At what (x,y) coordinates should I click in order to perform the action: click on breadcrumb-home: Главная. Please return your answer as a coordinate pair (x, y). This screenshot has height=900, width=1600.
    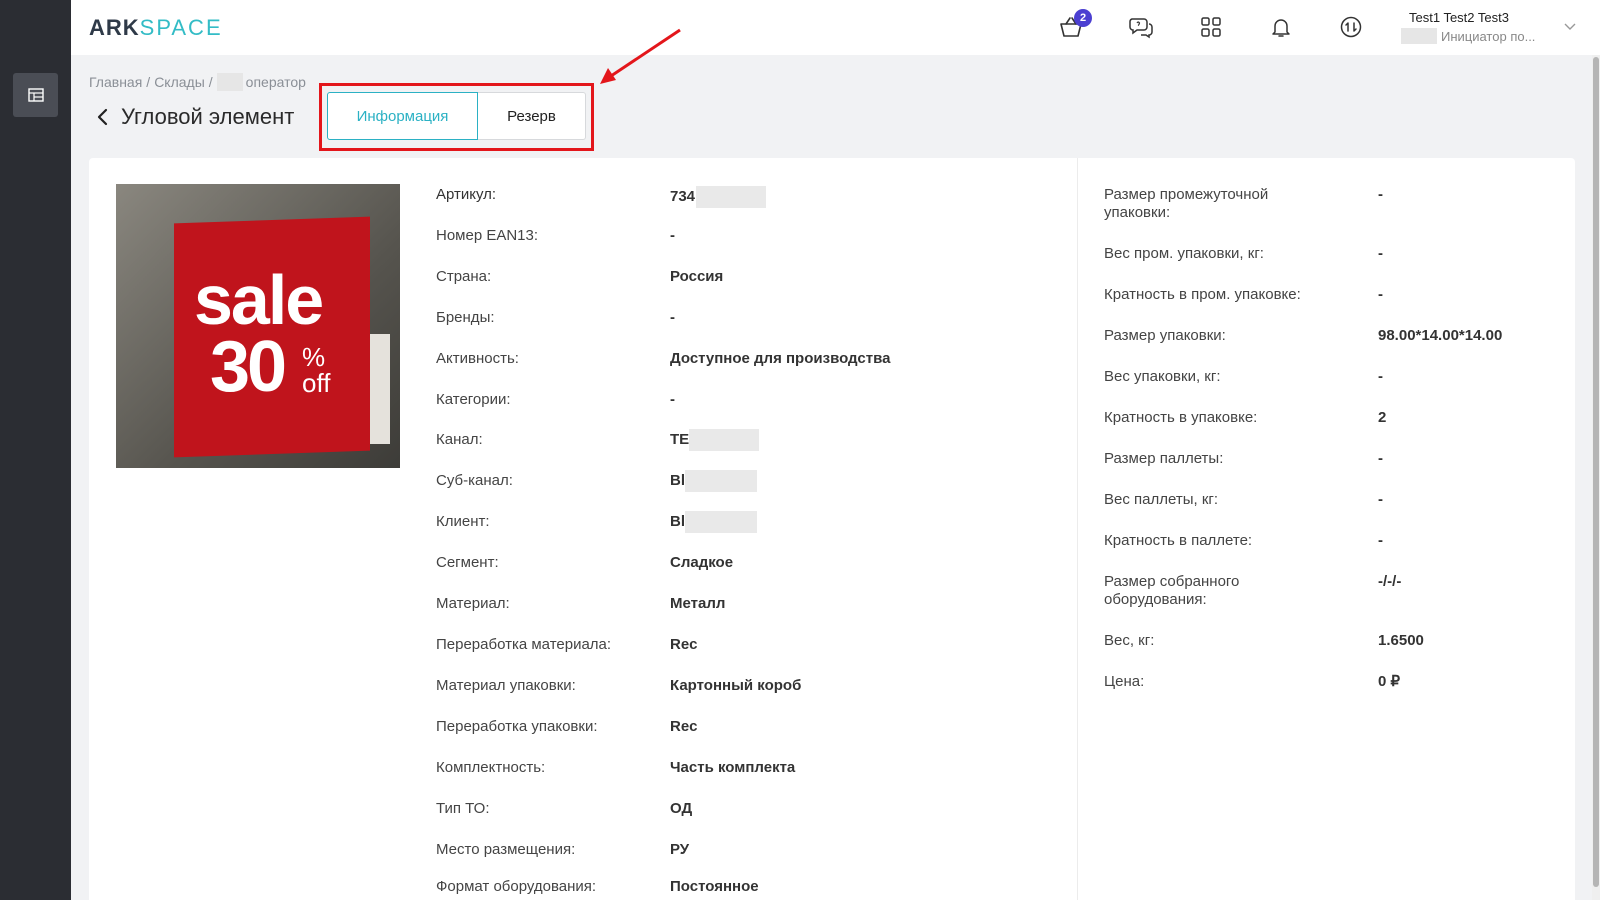
    Looking at the image, I should click on (115, 82).